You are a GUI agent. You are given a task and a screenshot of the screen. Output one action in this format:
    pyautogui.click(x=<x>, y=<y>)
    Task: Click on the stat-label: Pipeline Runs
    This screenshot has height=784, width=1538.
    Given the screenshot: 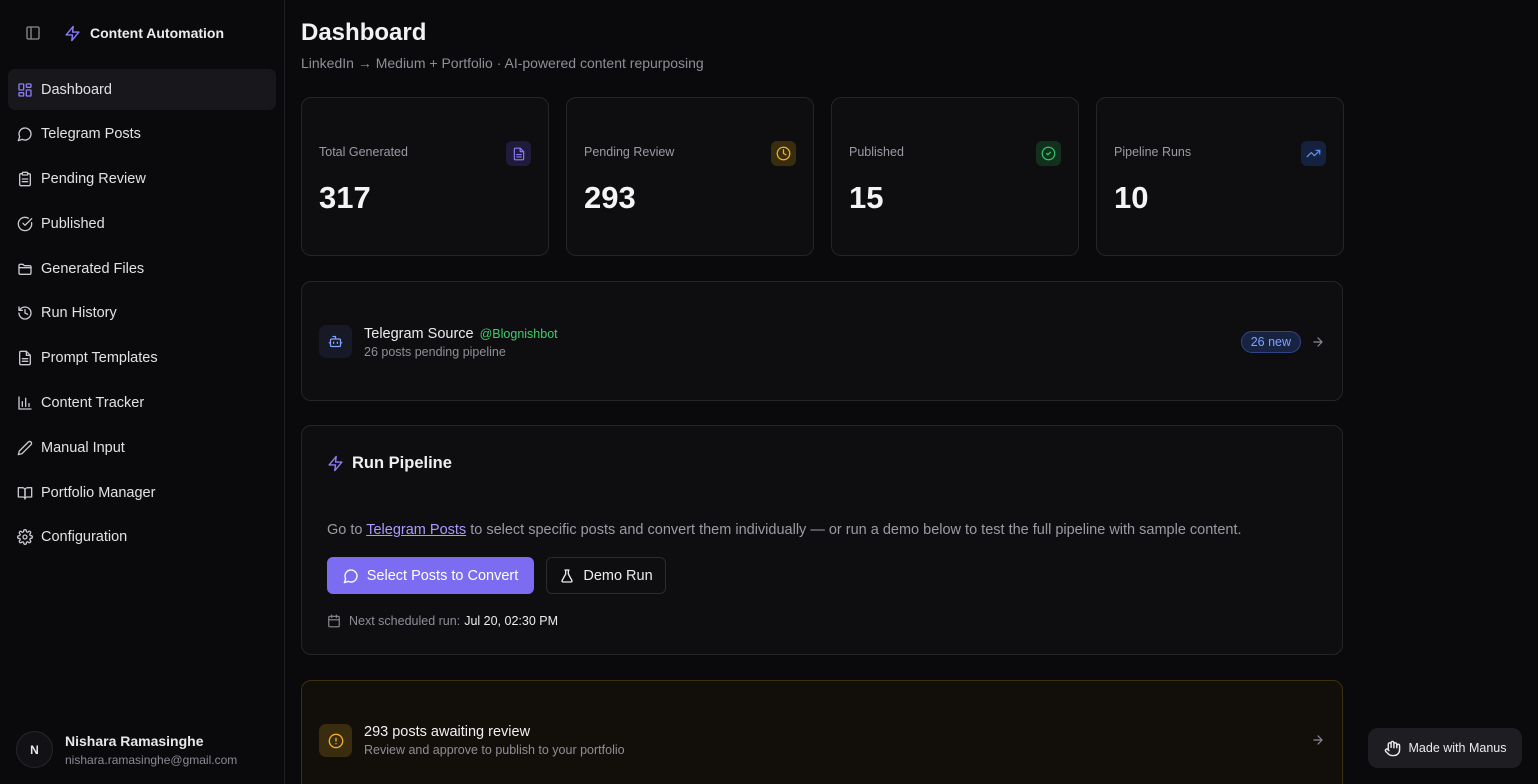 What is the action you would take?
    pyautogui.click(x=1153, y=152)
    